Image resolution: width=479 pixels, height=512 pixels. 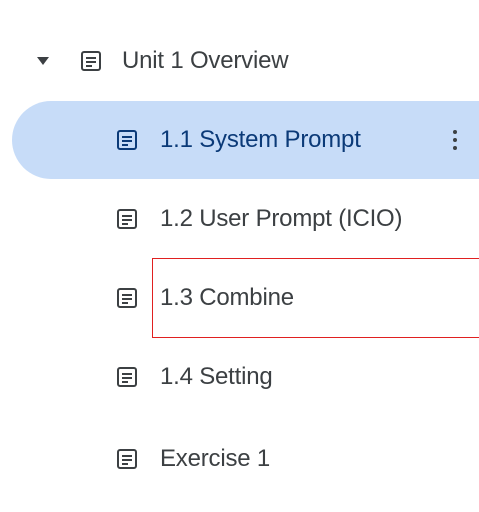 What do you see at coordinates (205, 60) in the screenshot?
I see `outline-item-label: Unit 1 Overview` at bounding box center [205, 60].